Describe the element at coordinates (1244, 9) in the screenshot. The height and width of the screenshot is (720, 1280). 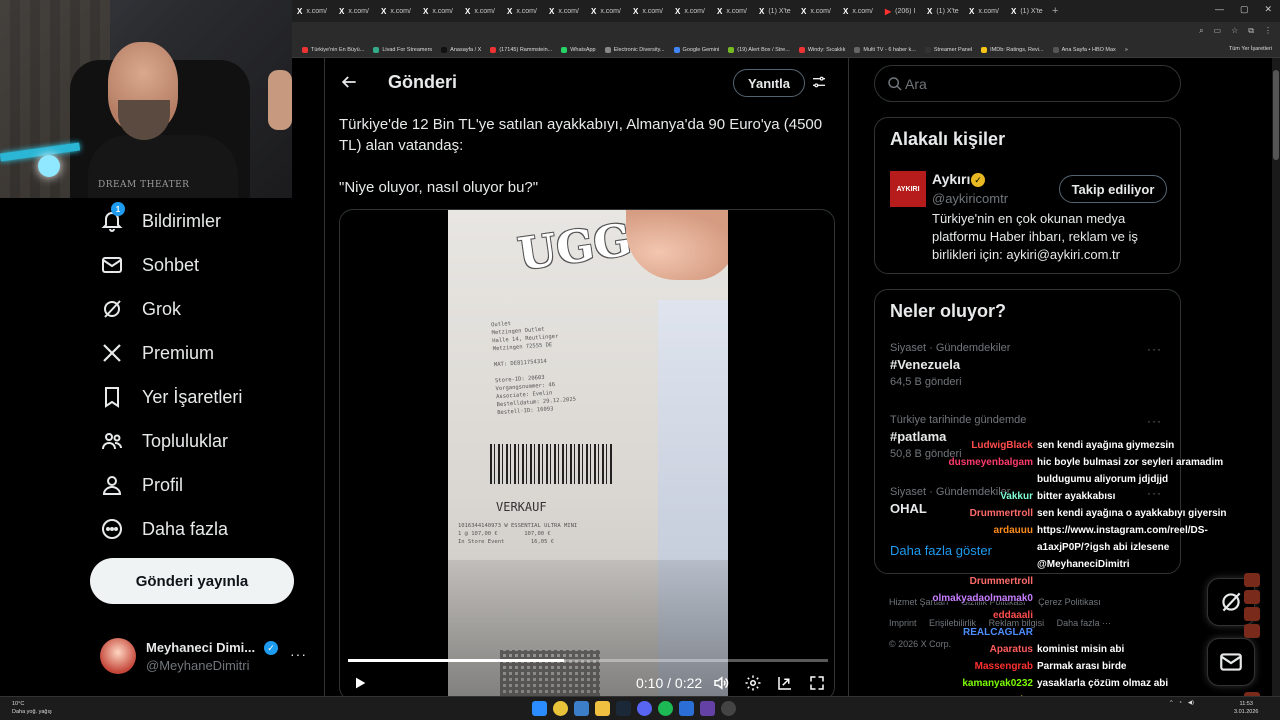
I see `maximize-icon: ▢` at that location.